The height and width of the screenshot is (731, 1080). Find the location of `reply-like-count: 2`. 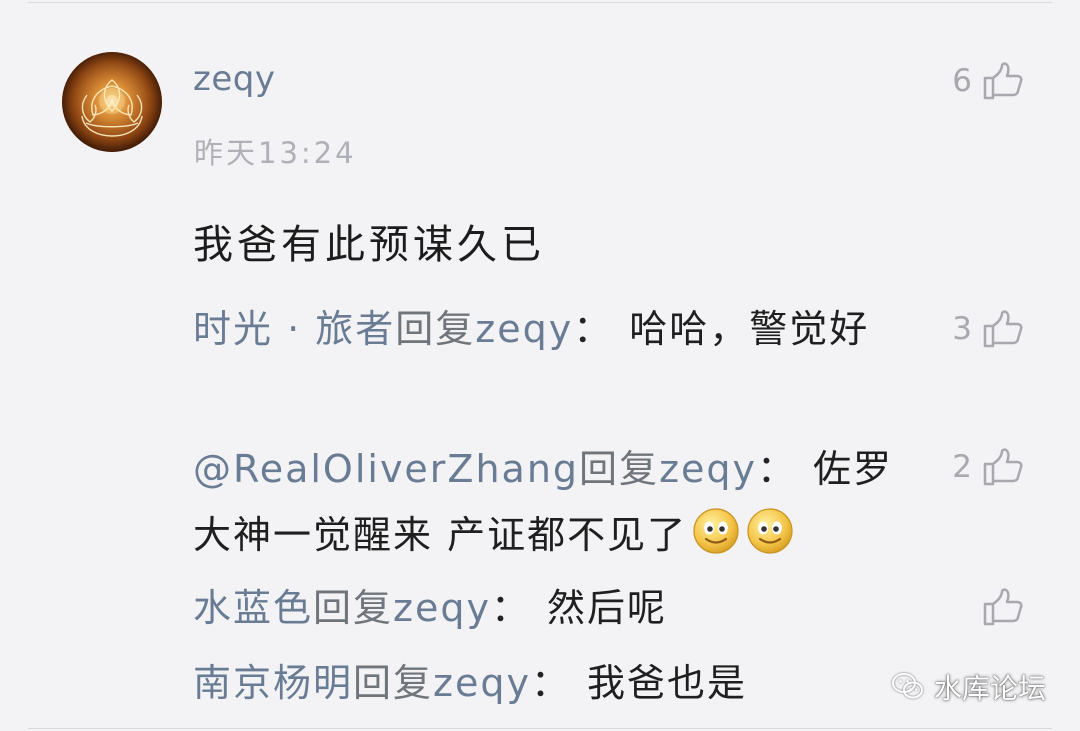

reply-like-count: 2 is located at coordinates (962, 467).